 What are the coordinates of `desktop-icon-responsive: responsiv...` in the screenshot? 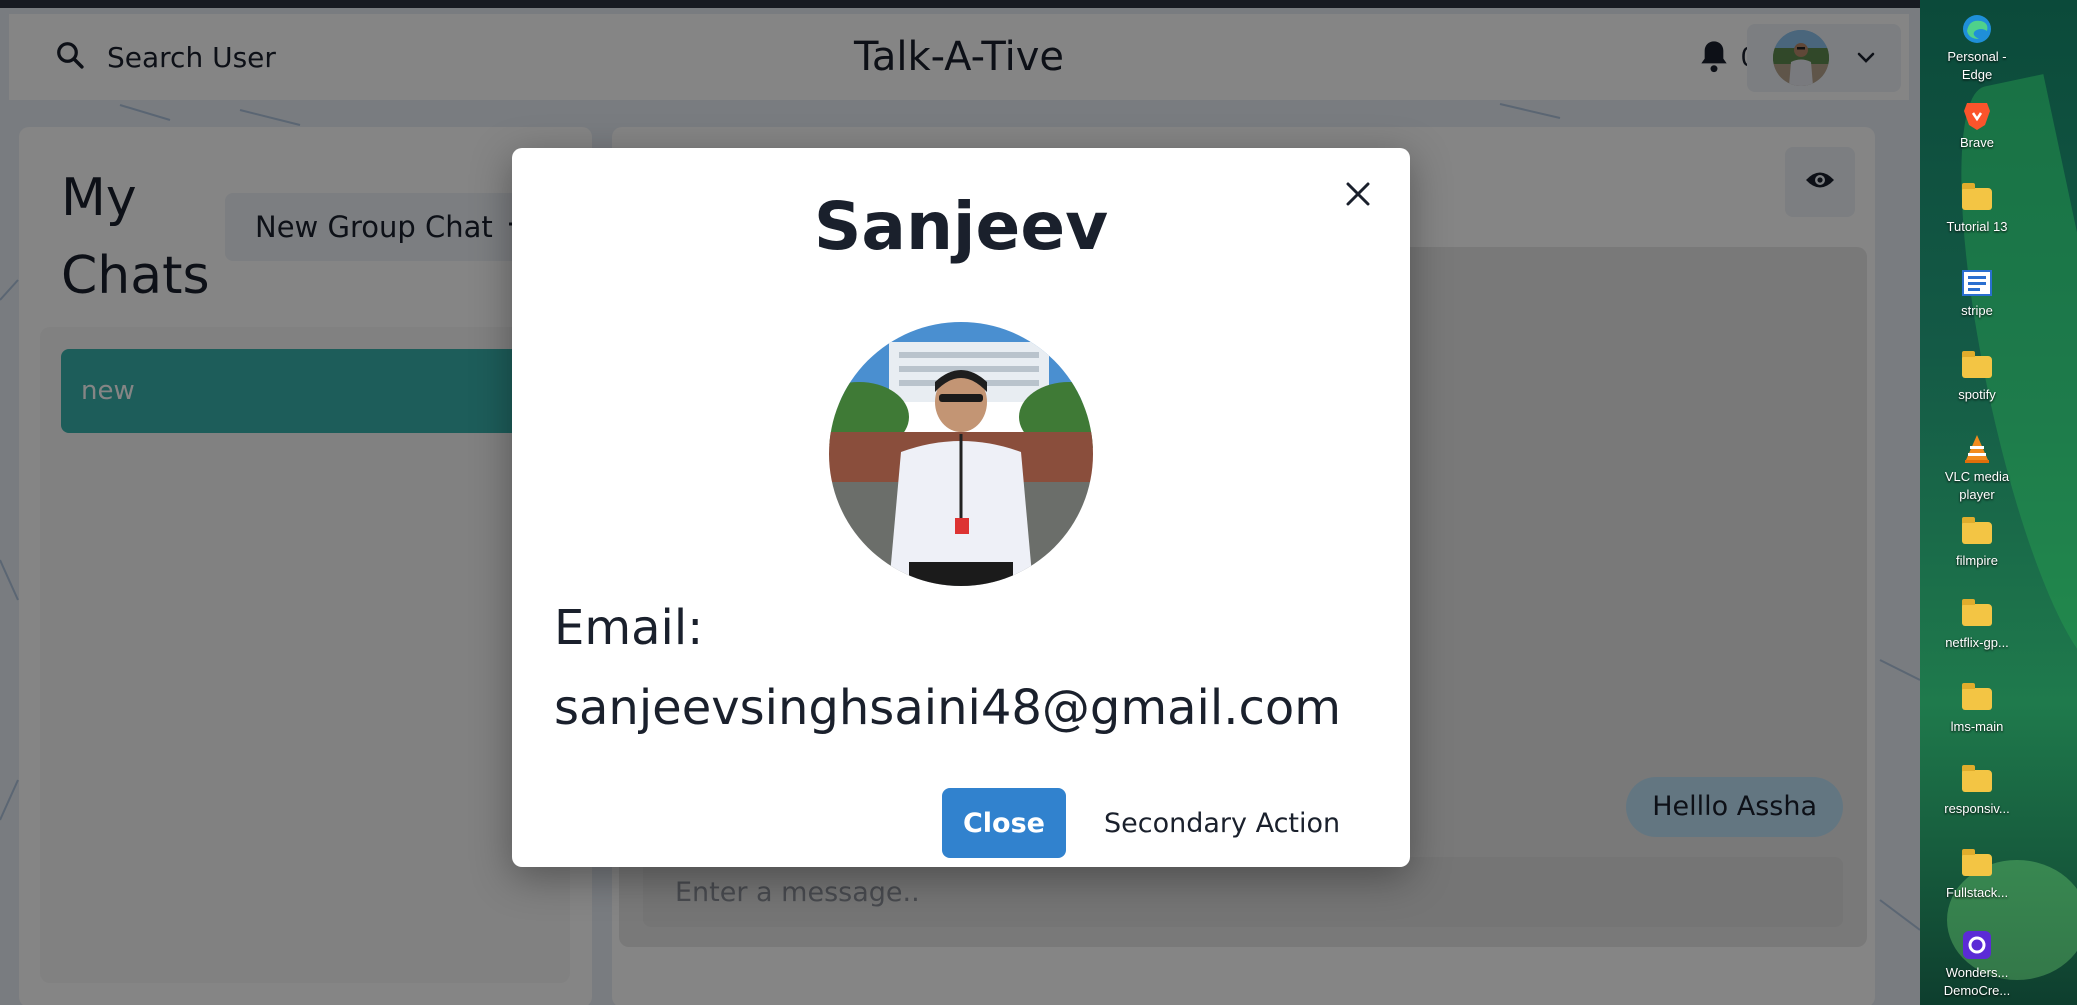 It's located at (1977, 791).